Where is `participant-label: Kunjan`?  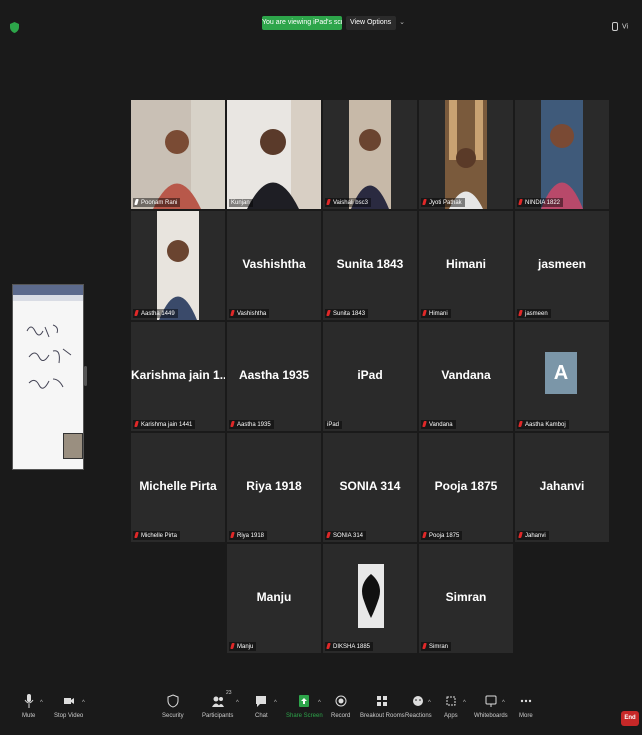 participant-label: Kunjan is located at coordinates (241, 203).